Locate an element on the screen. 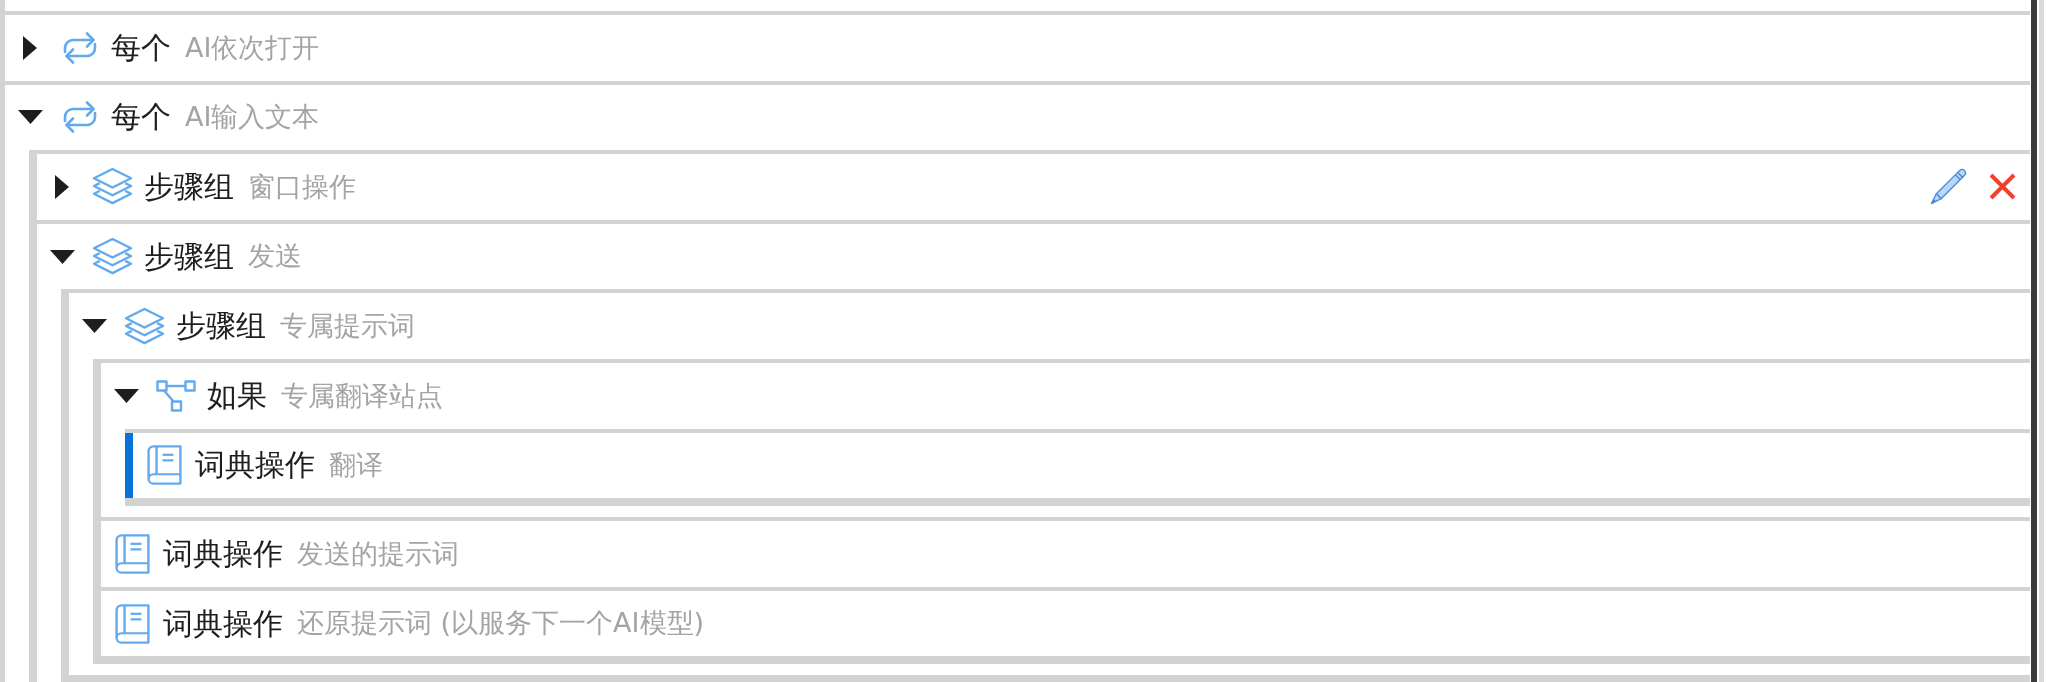  pencil-icon is located at coordinates (1948, 187).